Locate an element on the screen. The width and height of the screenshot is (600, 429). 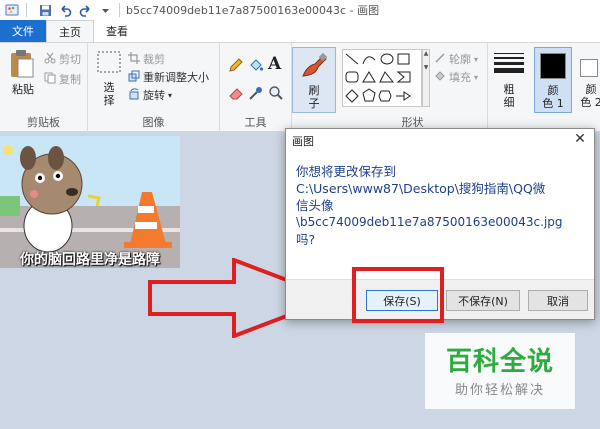
color1-swatch is located at coordinates (553, 66).